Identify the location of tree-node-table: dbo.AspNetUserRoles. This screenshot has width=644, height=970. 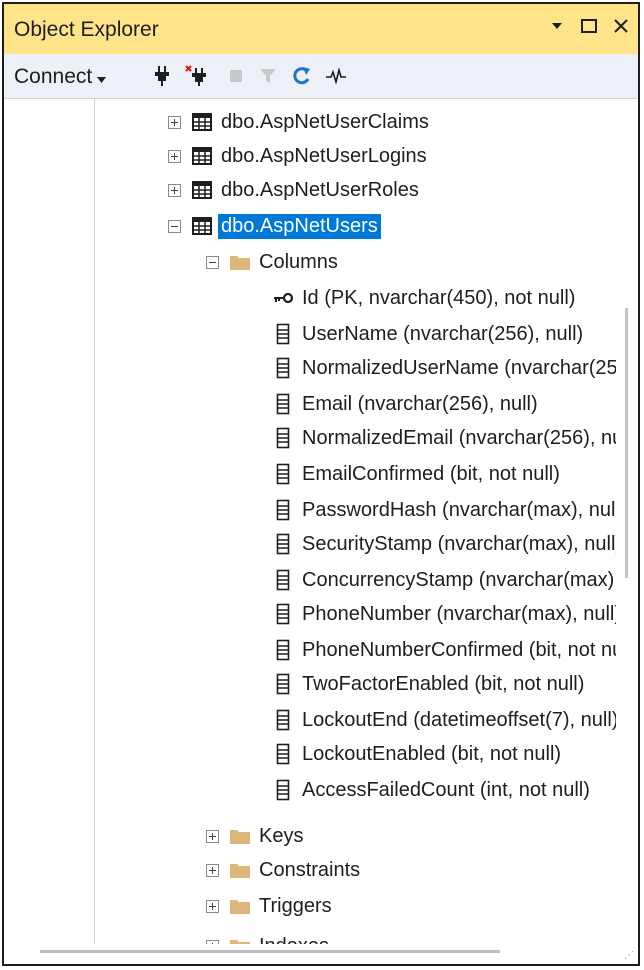
(293, 190).